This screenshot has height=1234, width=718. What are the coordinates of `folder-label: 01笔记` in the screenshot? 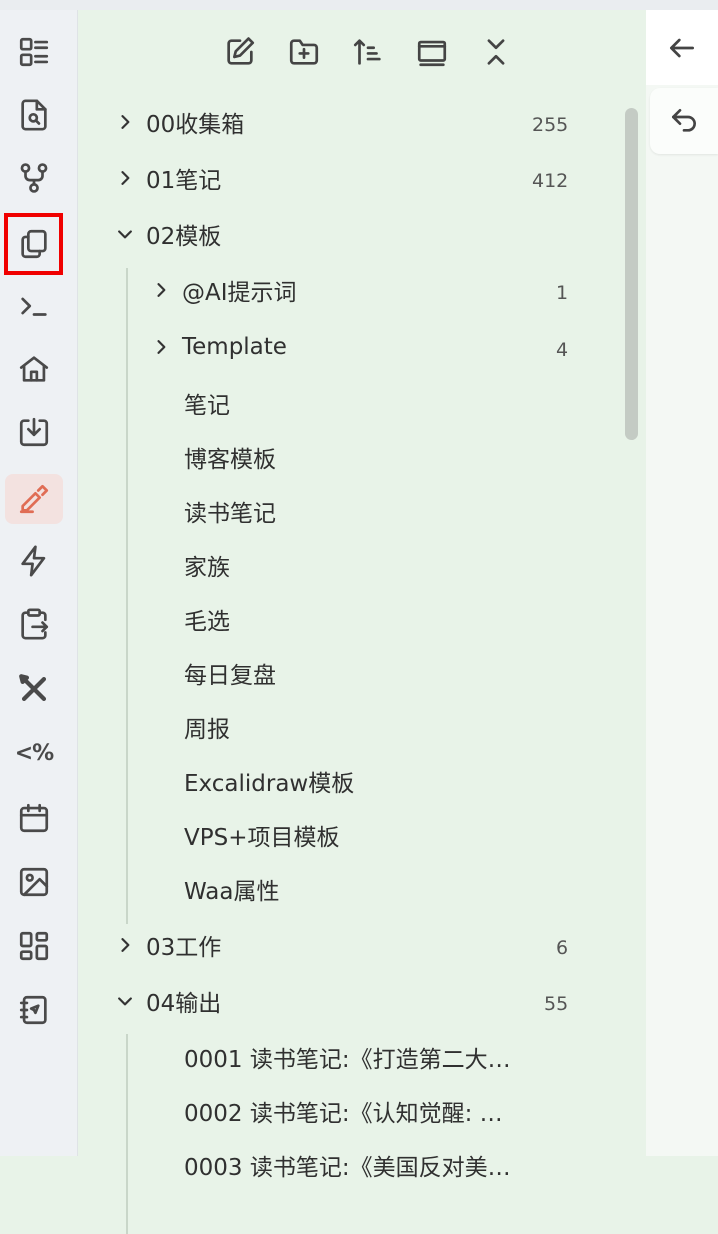 It's located at (184, 181).